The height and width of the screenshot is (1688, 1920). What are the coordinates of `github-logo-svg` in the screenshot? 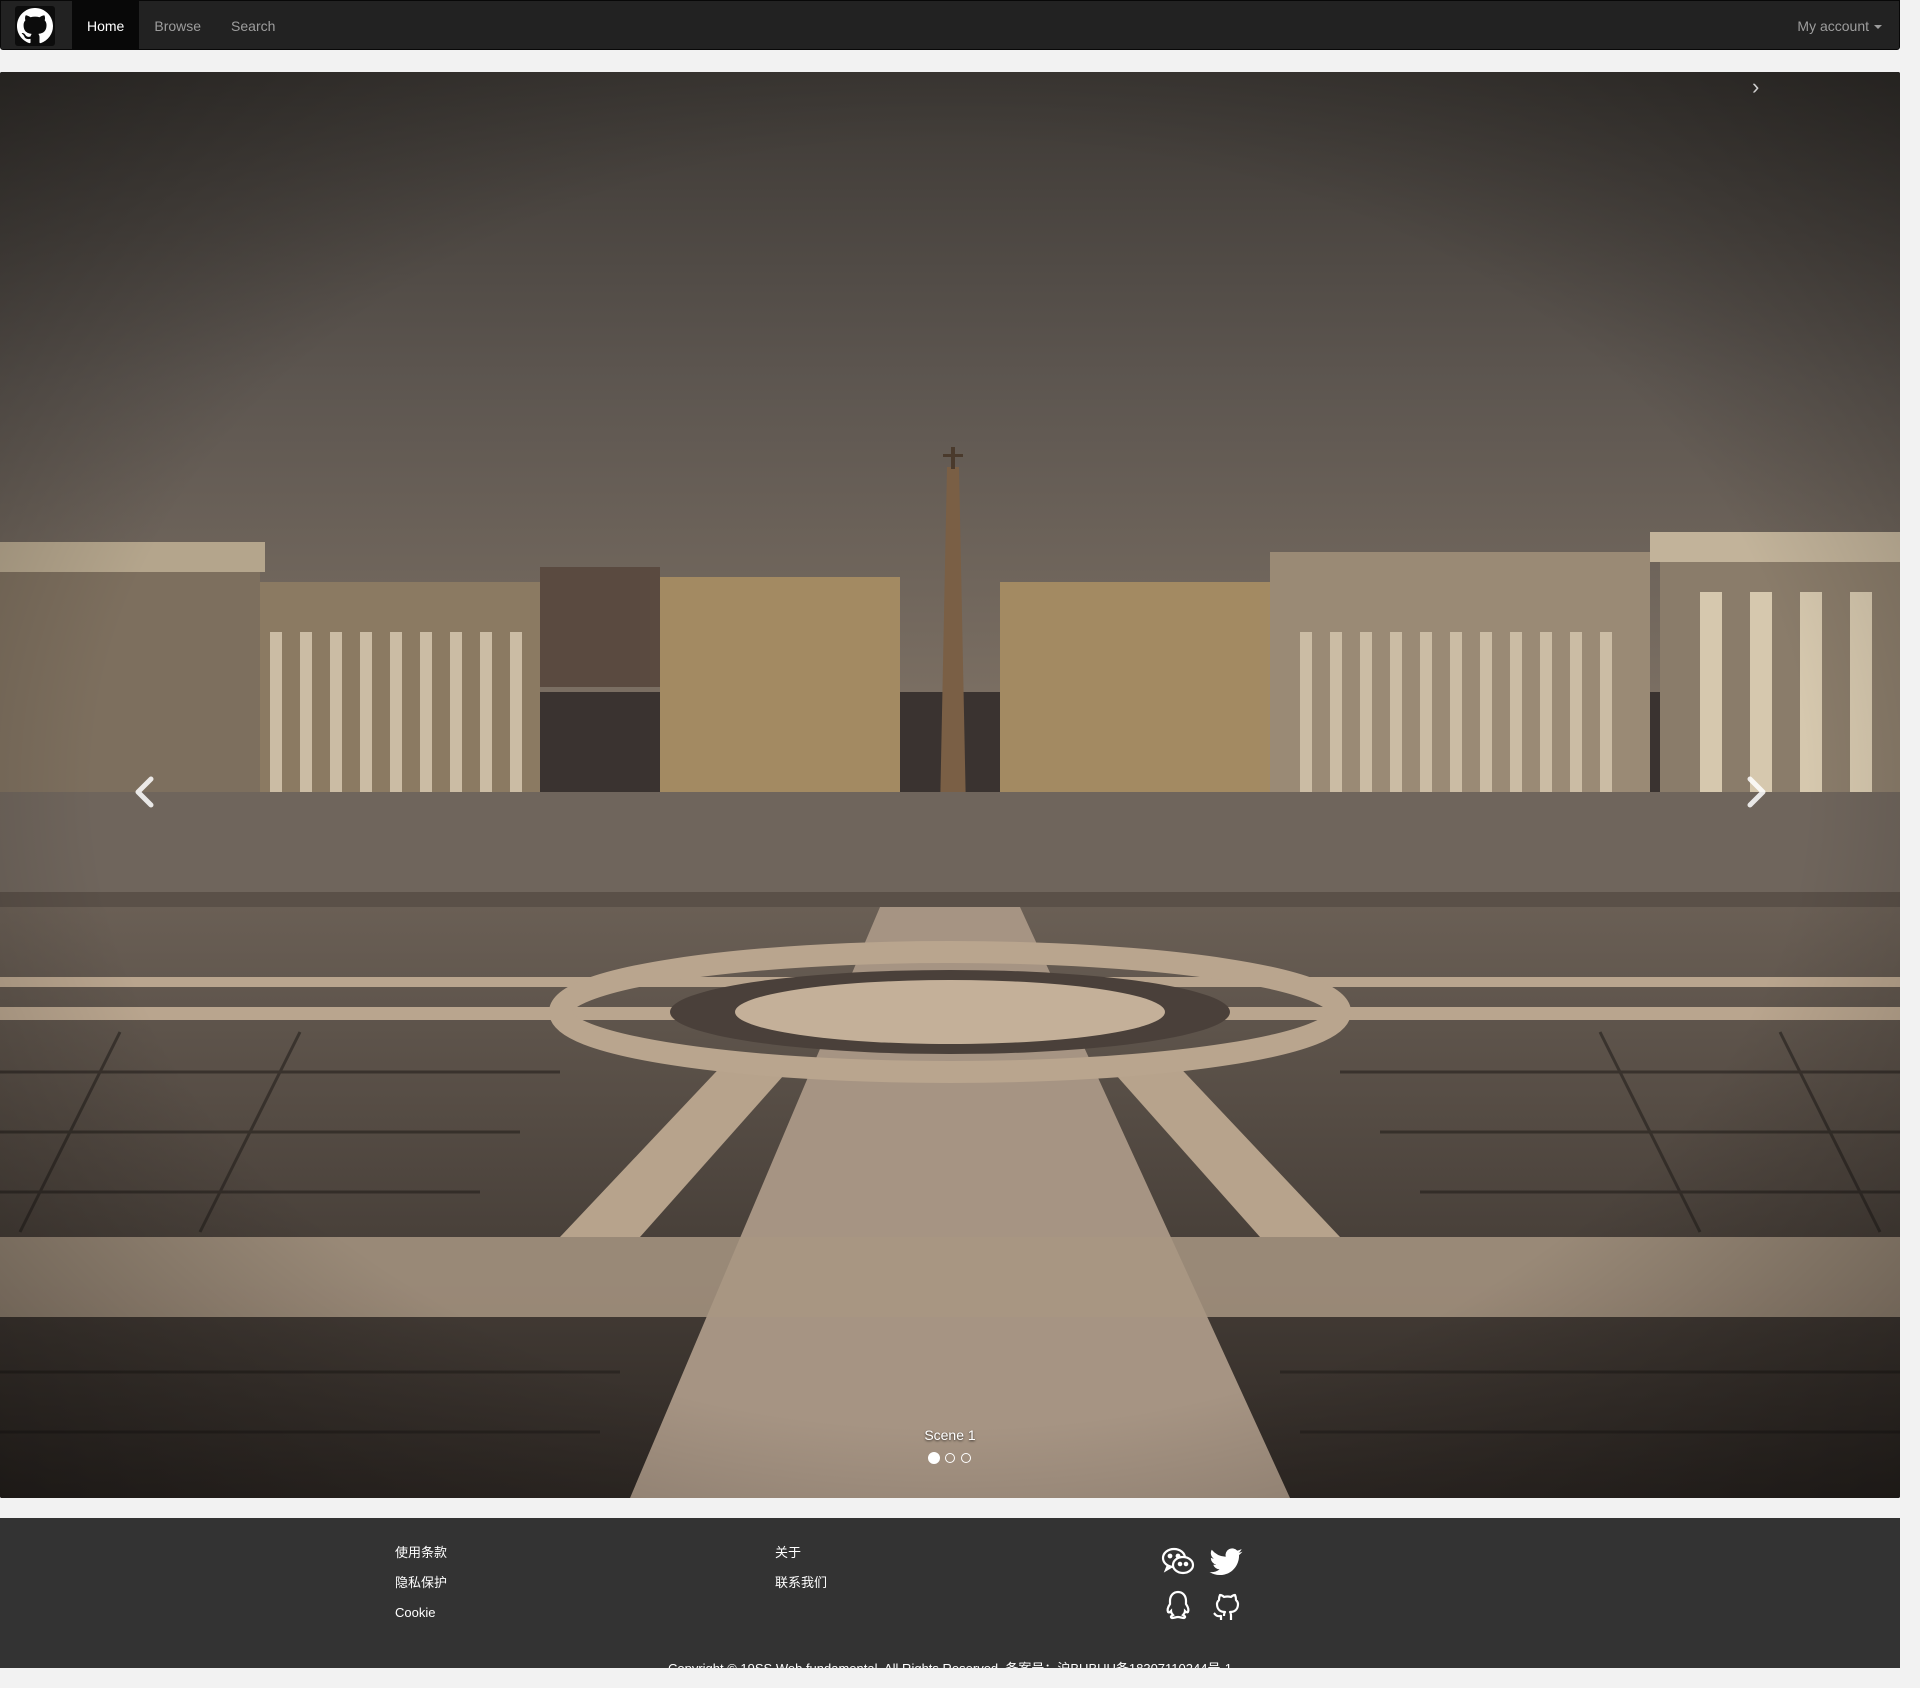 It's located at (35, 26).